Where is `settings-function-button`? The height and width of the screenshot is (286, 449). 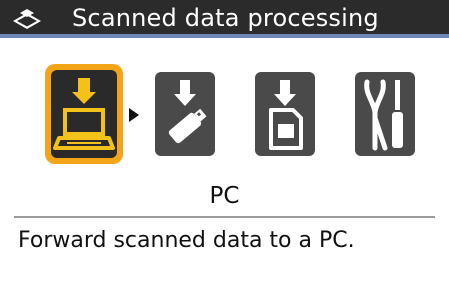 settings-function-button is located at coordinates (385, 114).